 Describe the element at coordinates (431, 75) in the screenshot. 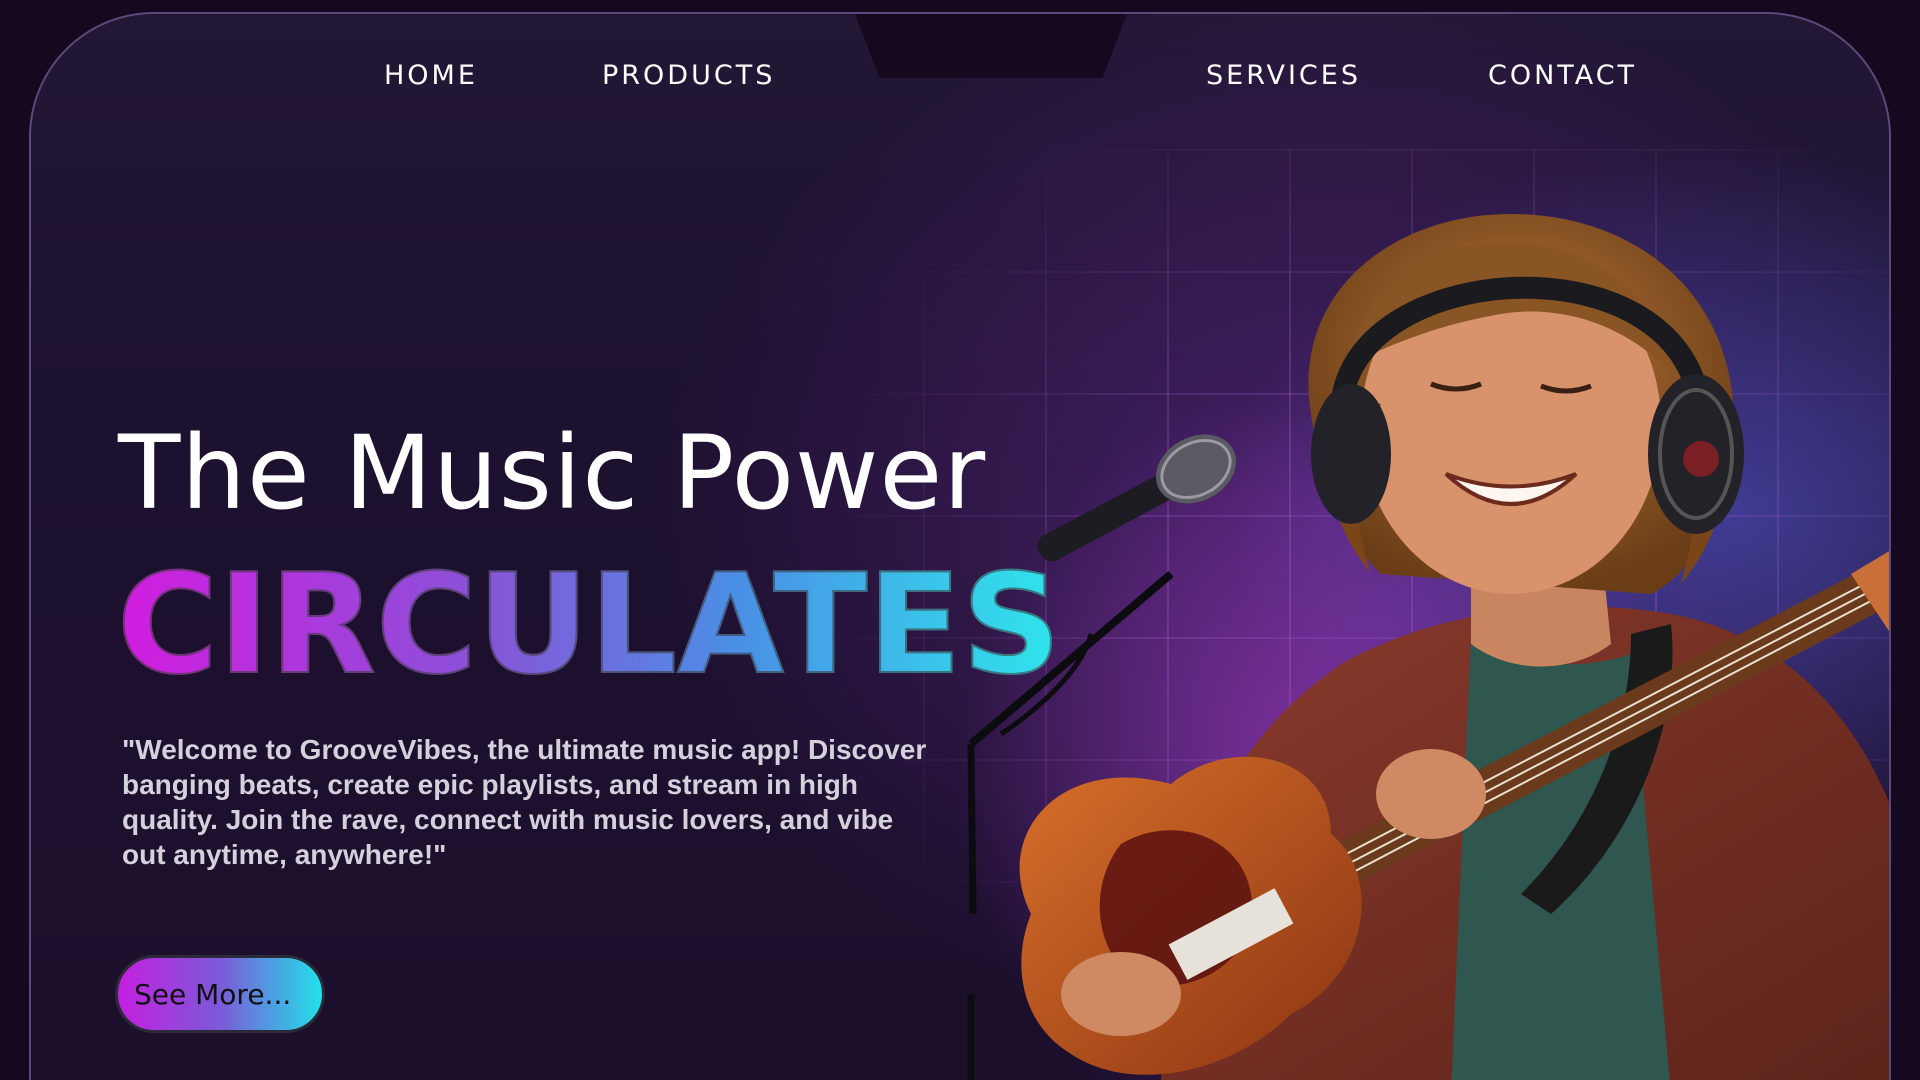

I see `nav-home-link: HOME` at that location.